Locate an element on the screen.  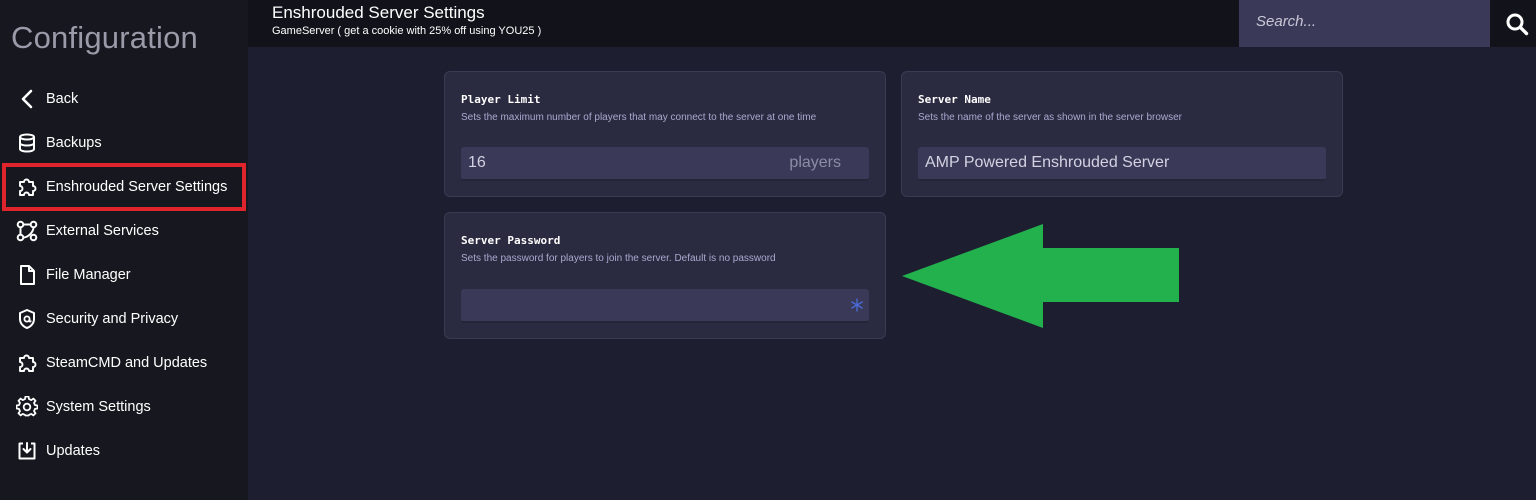
setting-title: Server Password is located at coordinates (511, 240).